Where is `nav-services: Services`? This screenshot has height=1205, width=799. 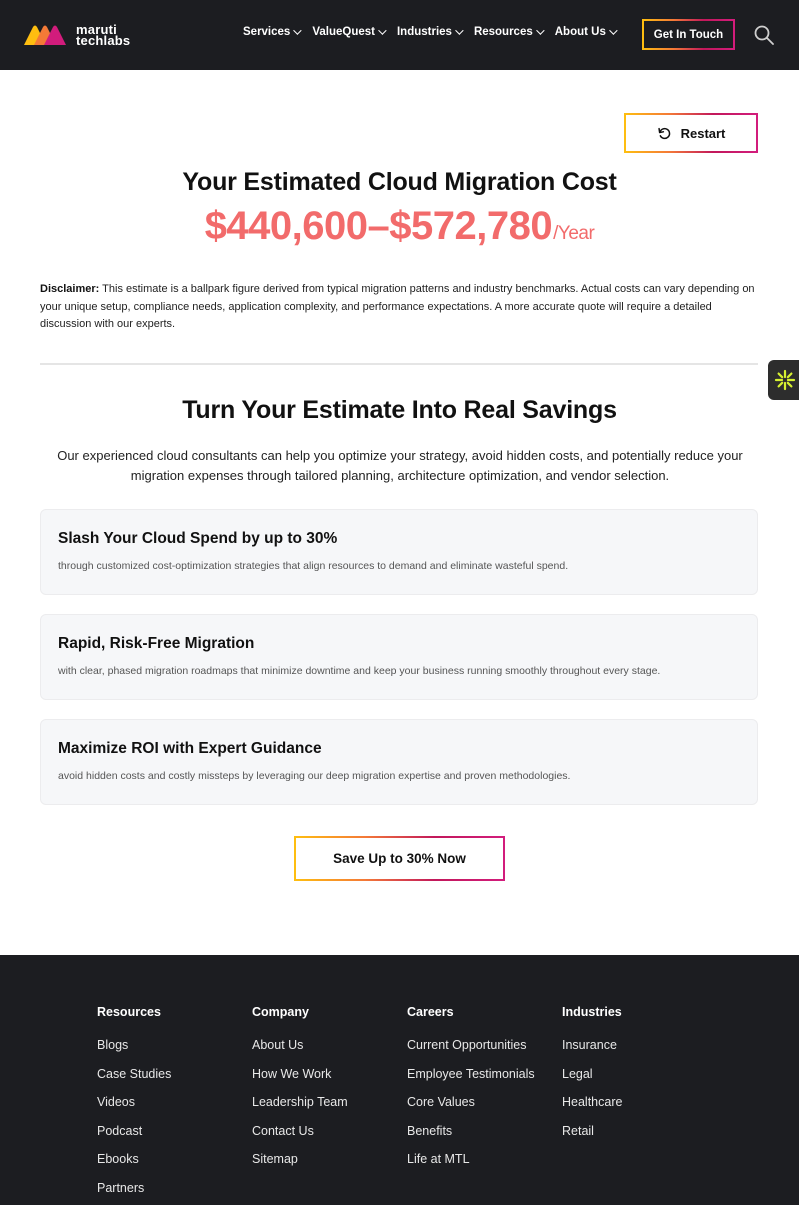 nav-services: Services is located at coordinates (272, 32).